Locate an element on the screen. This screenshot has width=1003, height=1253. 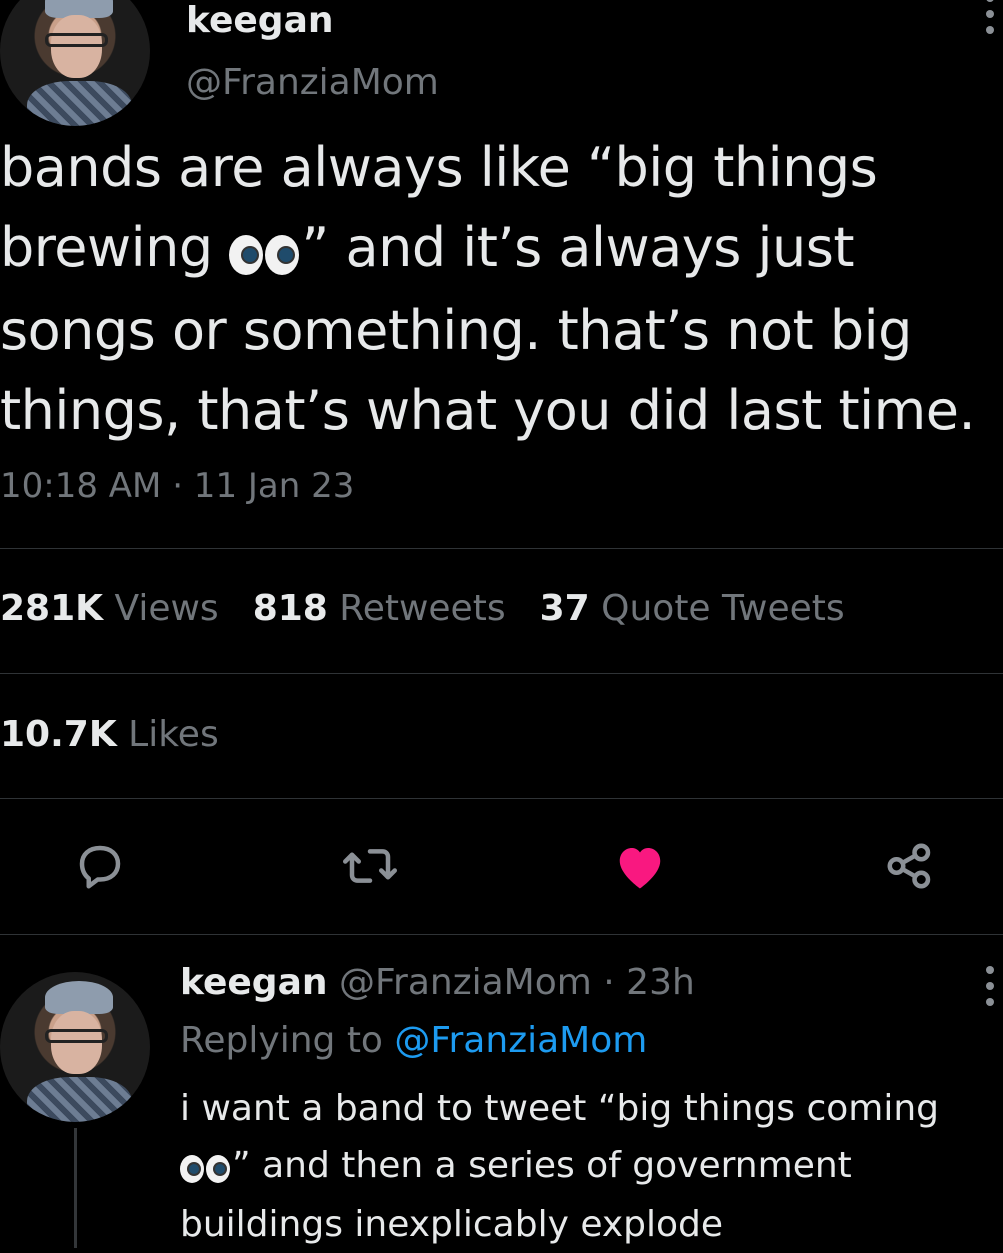
tweet-line-3: songs or something. that’s not big is located at coordinates (456, 331).